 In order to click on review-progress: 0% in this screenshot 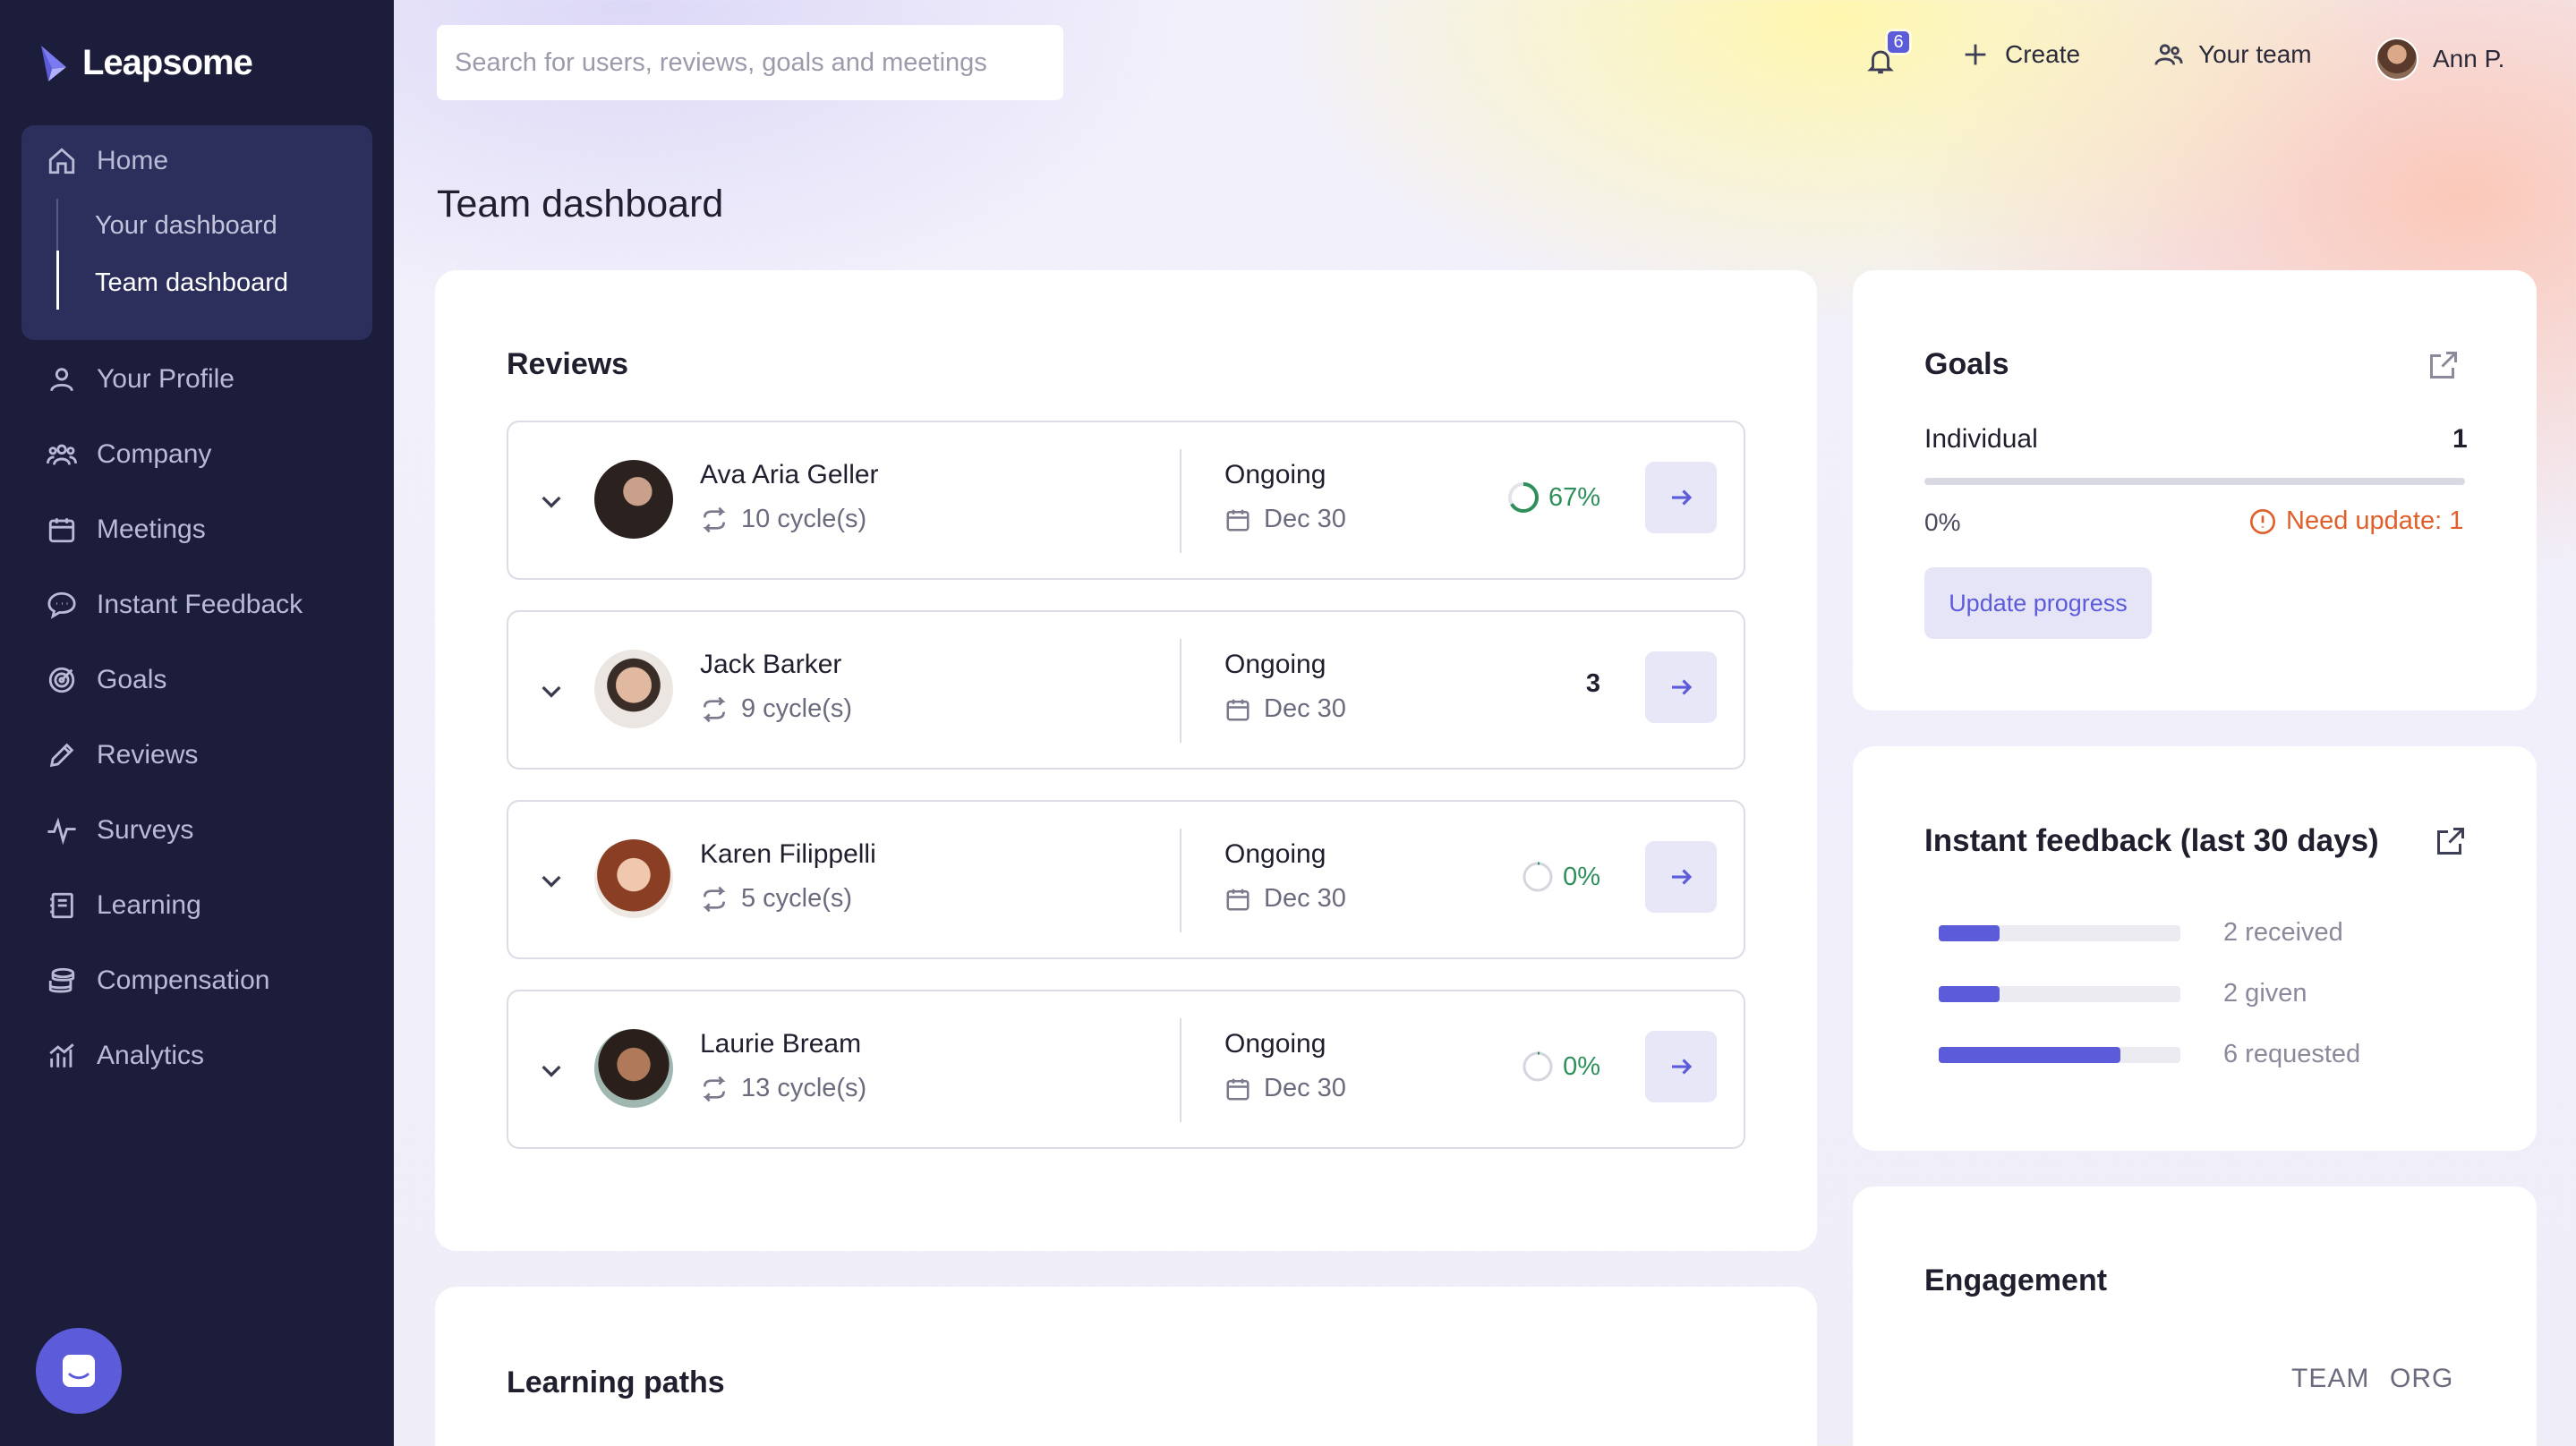, I will do `click(1560, 1067)`.